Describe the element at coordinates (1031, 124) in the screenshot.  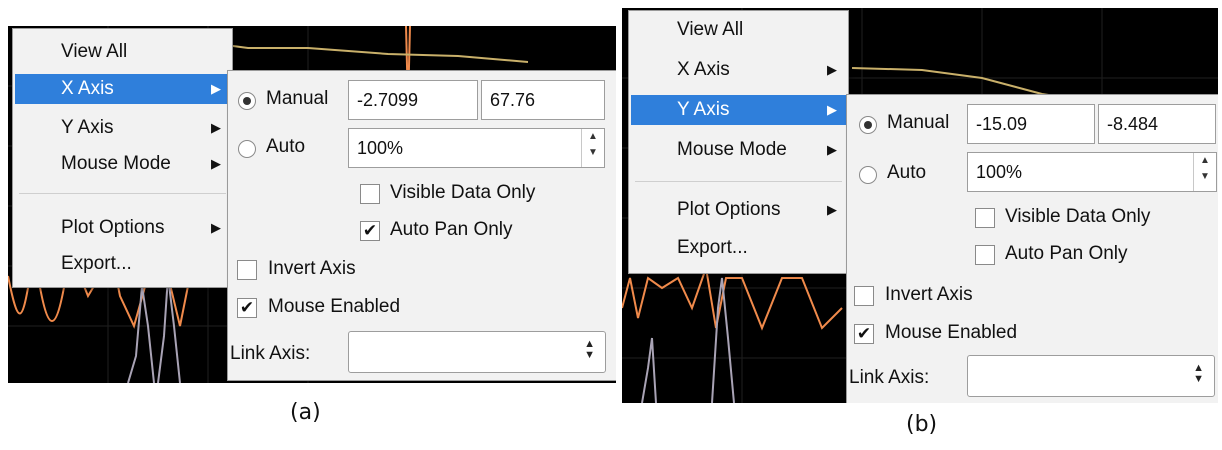
I see `manual-min-input: -15.09` at that location.